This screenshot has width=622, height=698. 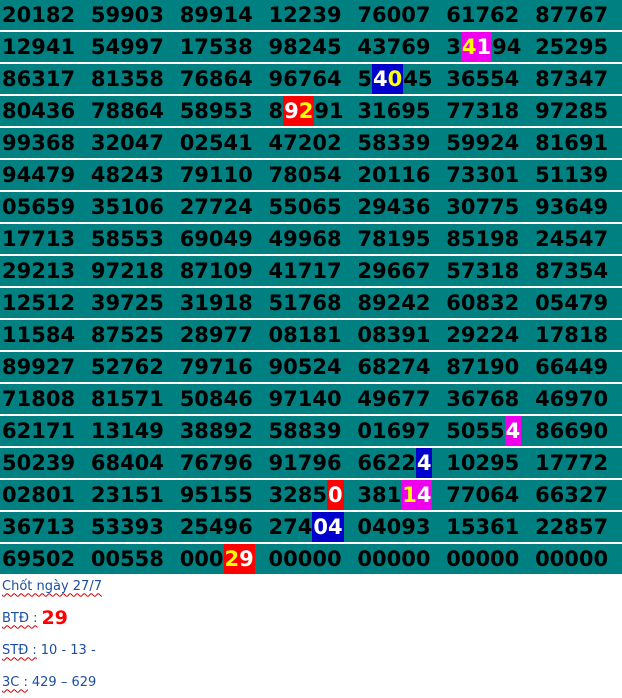 What do you see at coordinates (577, 399) in the screenshot?
I see `grid-cell: 46970` at bounding box center [577, 399].